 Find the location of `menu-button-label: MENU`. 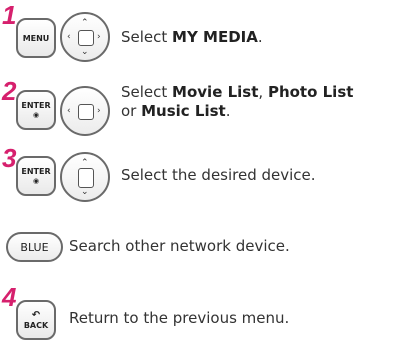

menu-button-label: MENU is located at coordinates (36, 38).